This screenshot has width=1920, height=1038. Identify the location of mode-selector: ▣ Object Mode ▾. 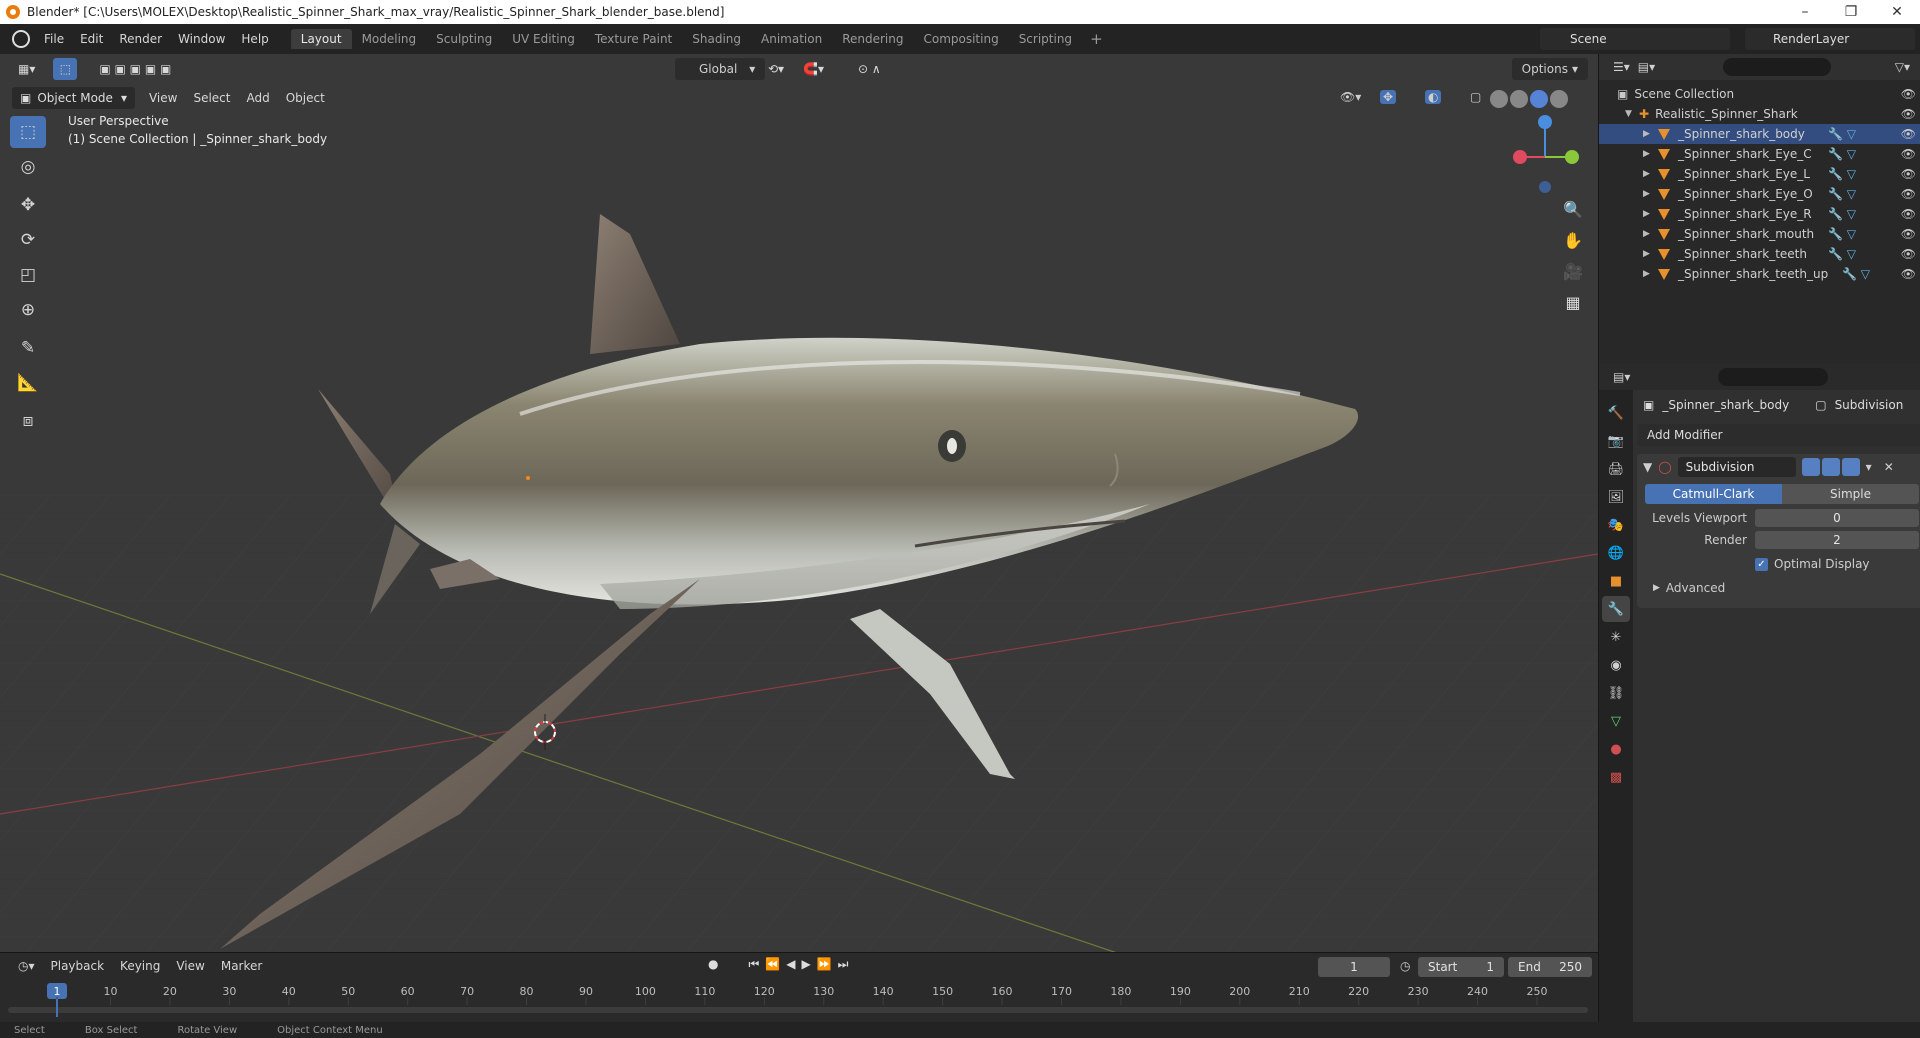
(73, 98).